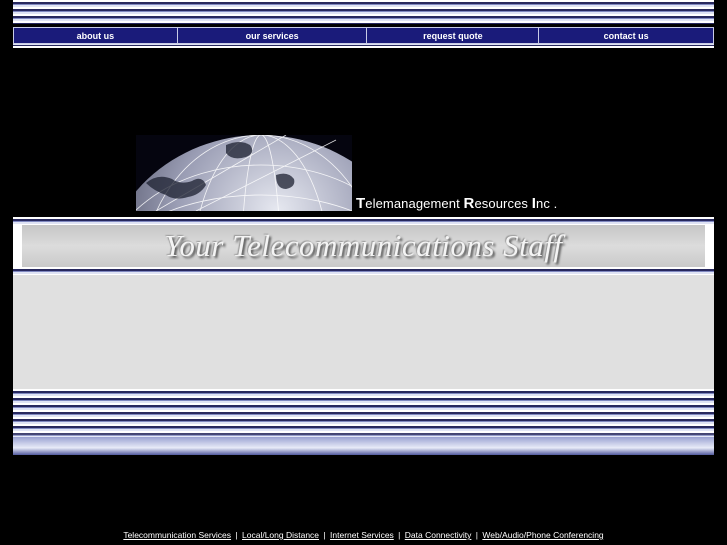 The width and height of the screenshot is (727, 545). I want to click on company-initial-t: T, so click(361, 203).